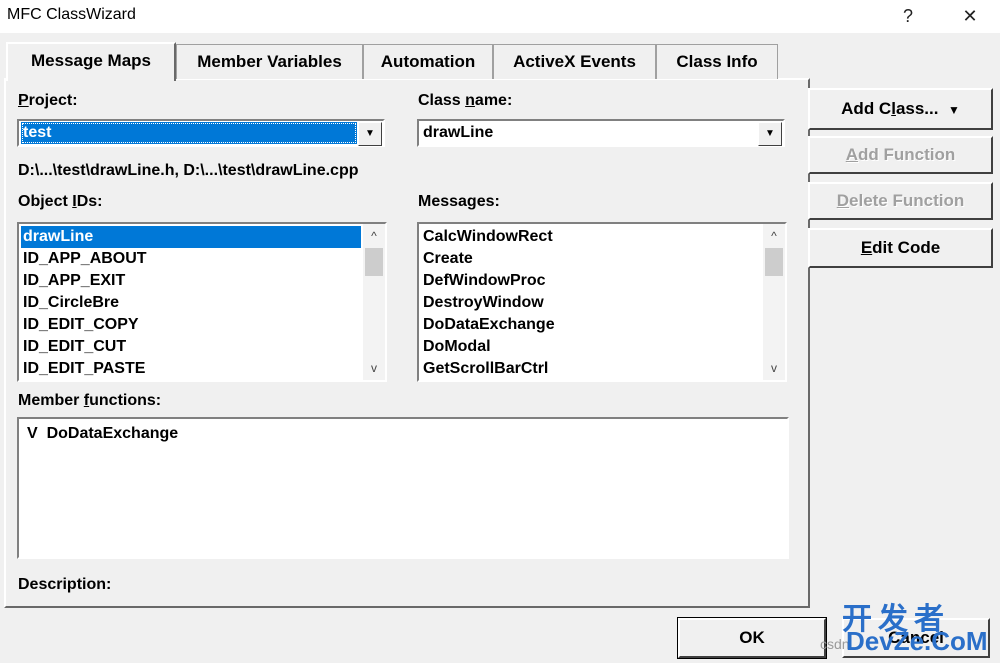 The image size is (1000, 663). I want to click on class-name-label: Class name:, so click(465, 100).